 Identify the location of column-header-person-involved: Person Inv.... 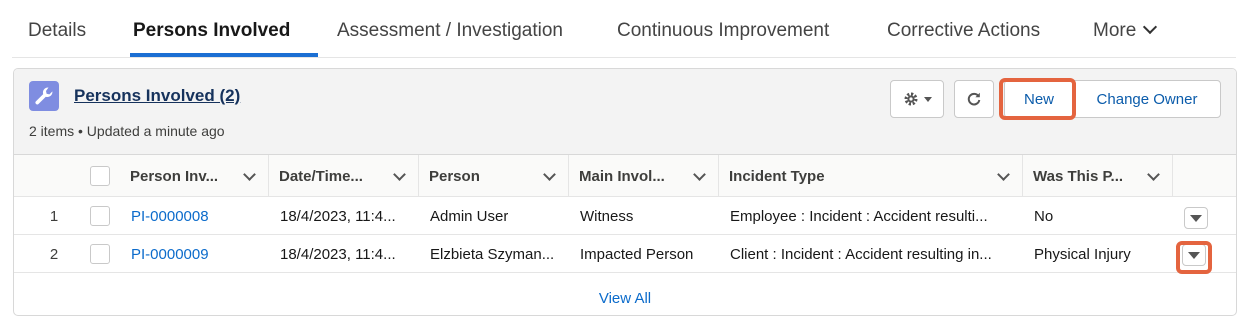
(194, 176).